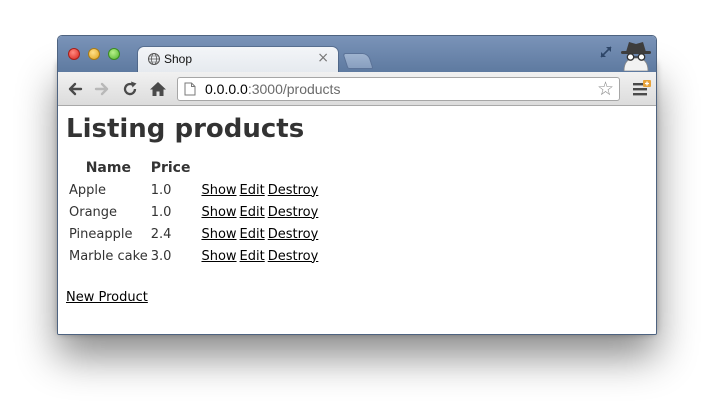 The image size is (714, 414). I want to click on incognito-icon, so click(636, 56).